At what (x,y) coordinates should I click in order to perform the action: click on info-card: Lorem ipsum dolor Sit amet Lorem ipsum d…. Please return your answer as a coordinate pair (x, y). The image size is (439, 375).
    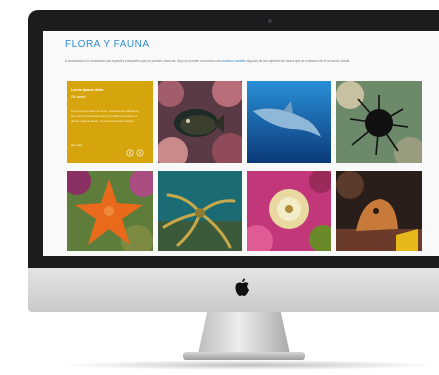
    Looking at the image, I should click on (110, 122).